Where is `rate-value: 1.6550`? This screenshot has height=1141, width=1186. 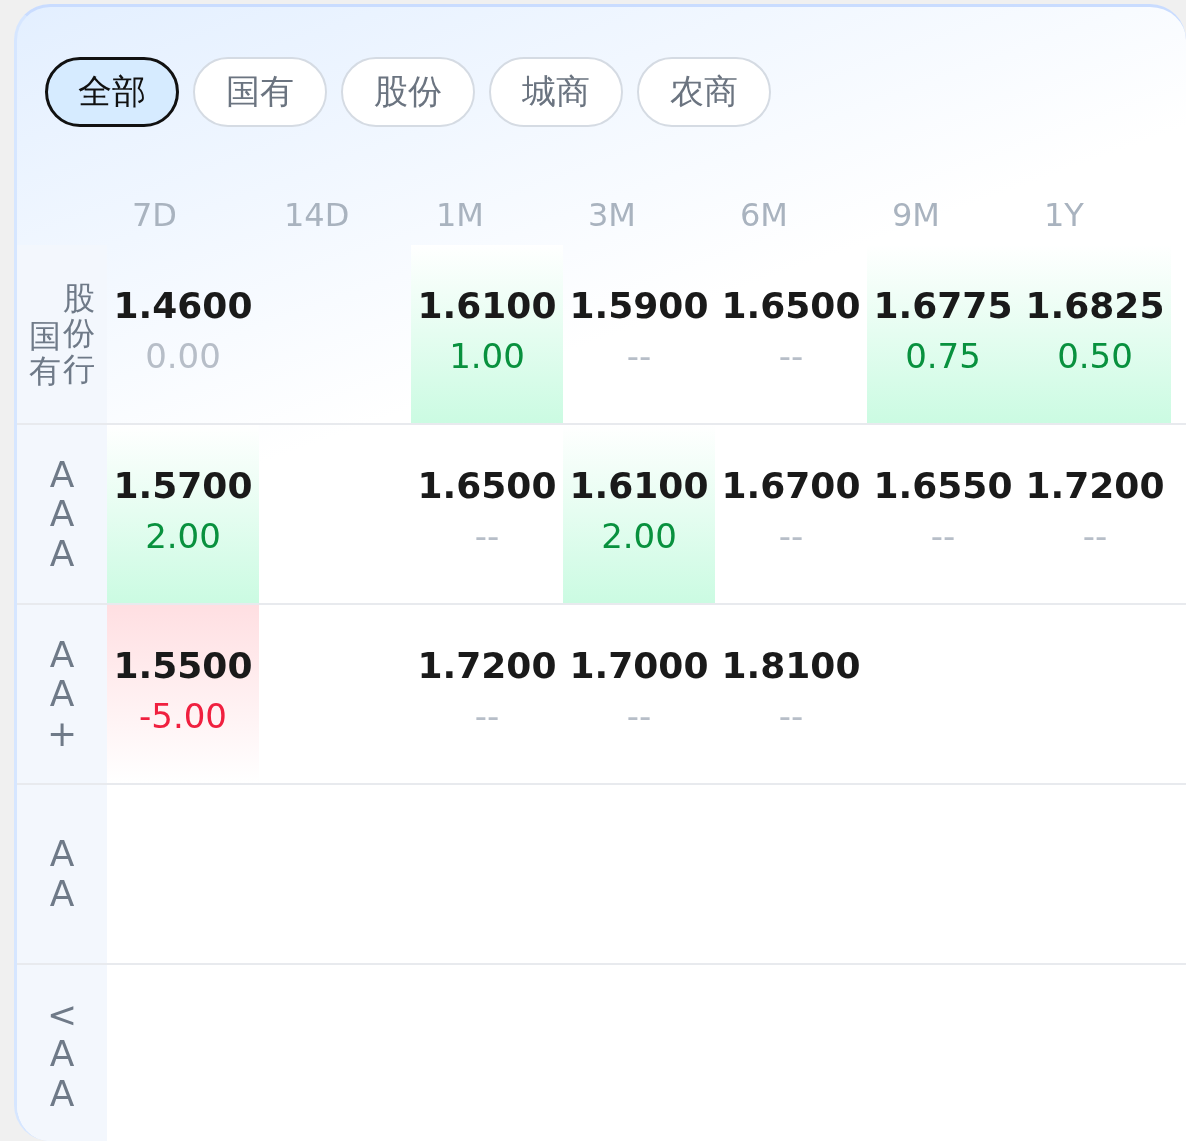 rate-value: 1.6550 is located at coordinates (943, 485).